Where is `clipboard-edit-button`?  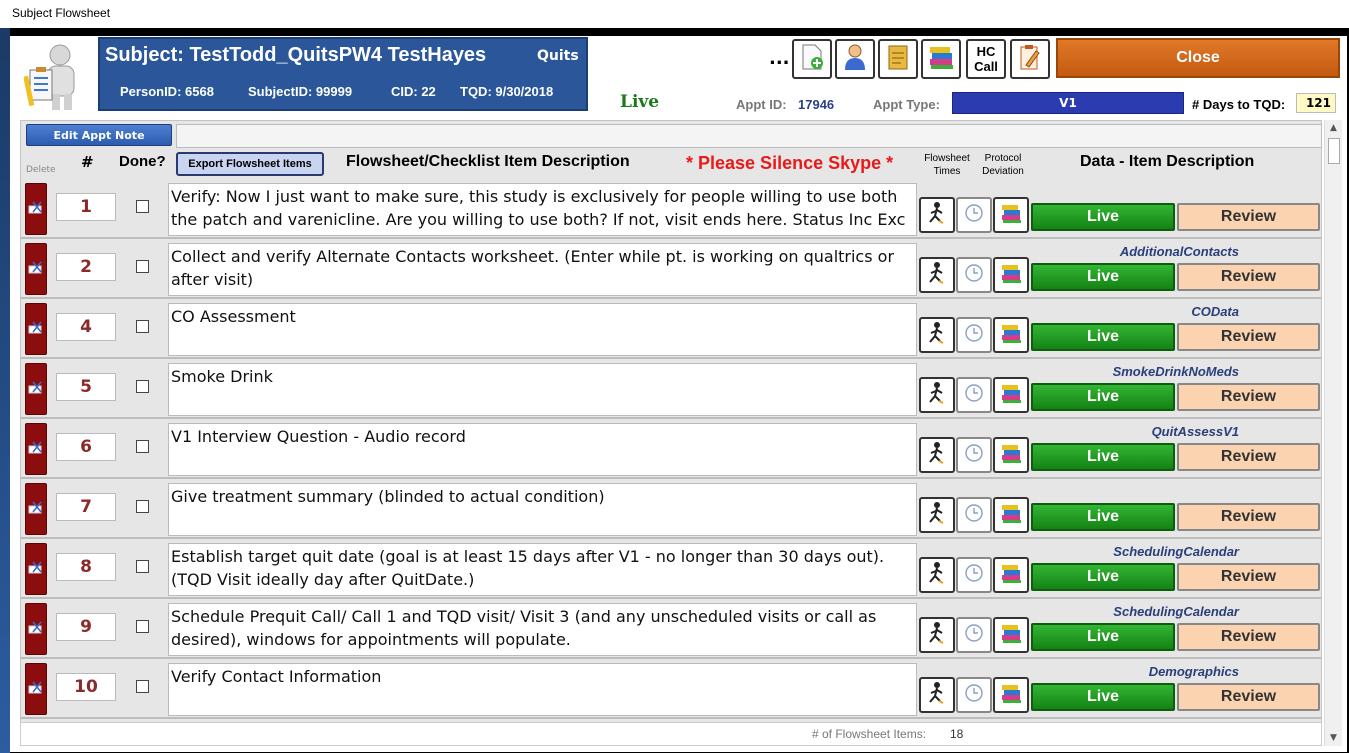 clipboard-edit-button is located at coordinates (1030, 59).